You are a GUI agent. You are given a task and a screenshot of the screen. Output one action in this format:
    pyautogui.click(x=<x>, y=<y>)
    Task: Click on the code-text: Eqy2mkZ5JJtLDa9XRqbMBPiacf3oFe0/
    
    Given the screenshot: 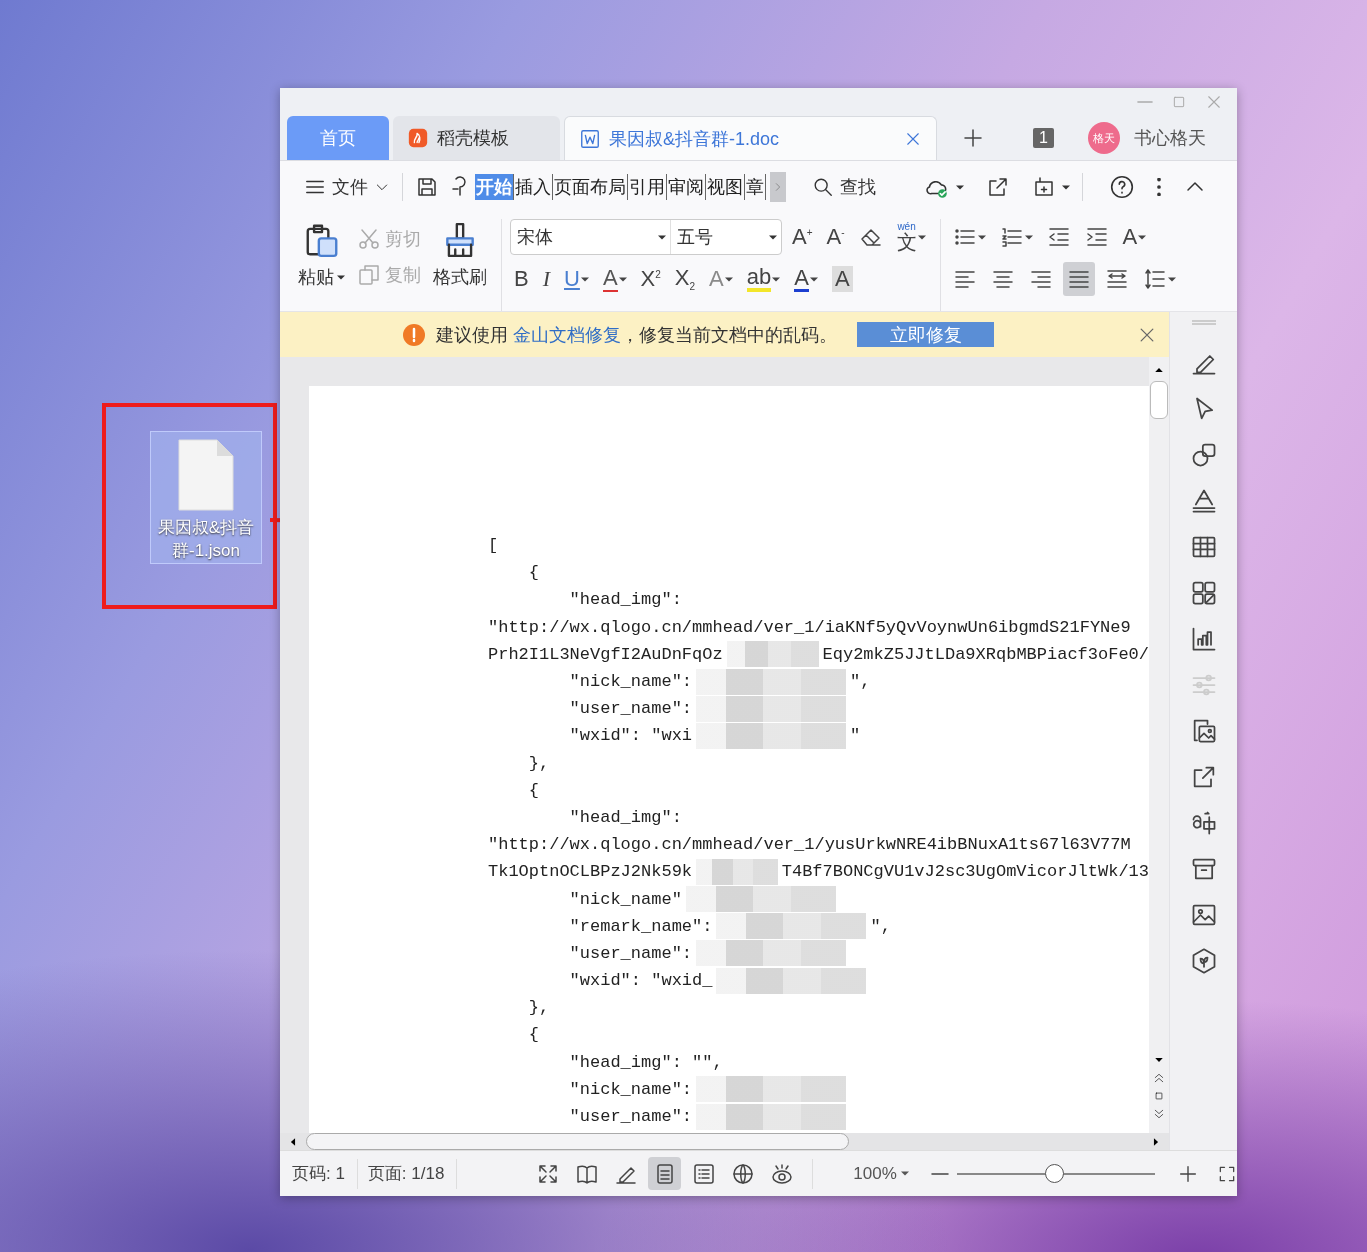 What is the action you would take?
    pyautogui.click(x=985, y=654)
    